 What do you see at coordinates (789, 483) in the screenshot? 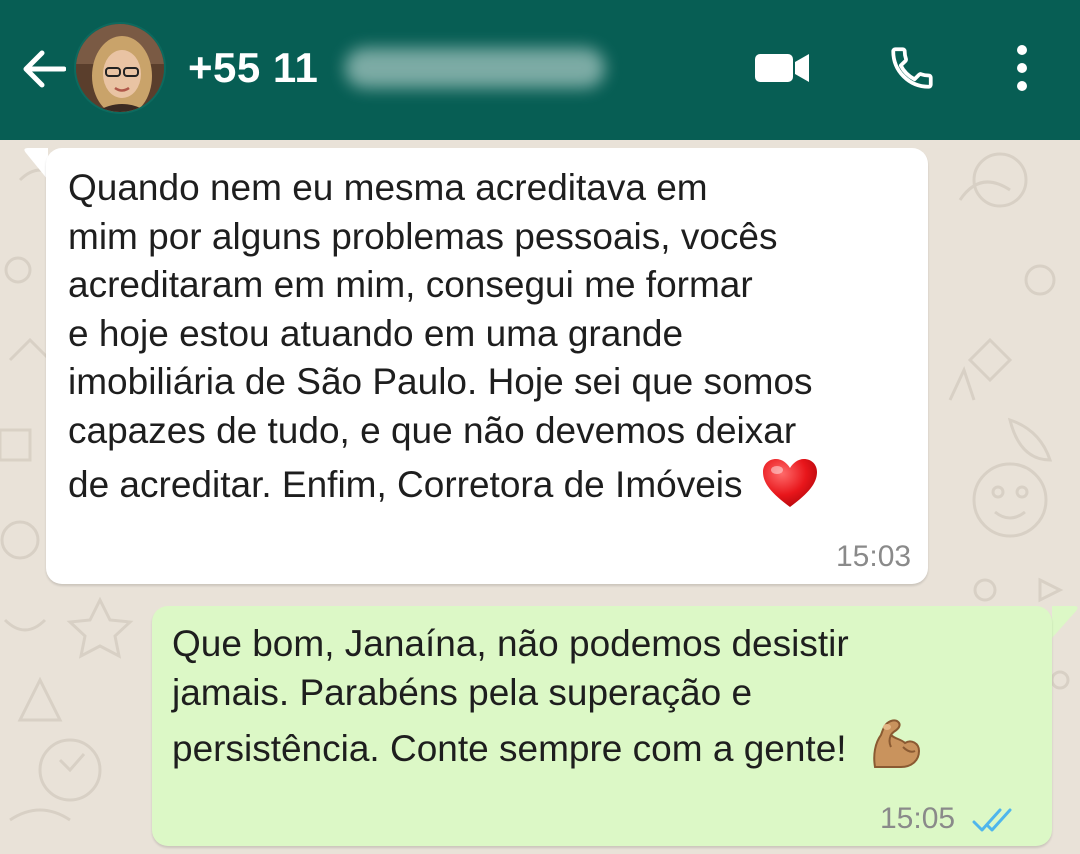
I see `red-heart-icon` at bounding box center [789, 483].